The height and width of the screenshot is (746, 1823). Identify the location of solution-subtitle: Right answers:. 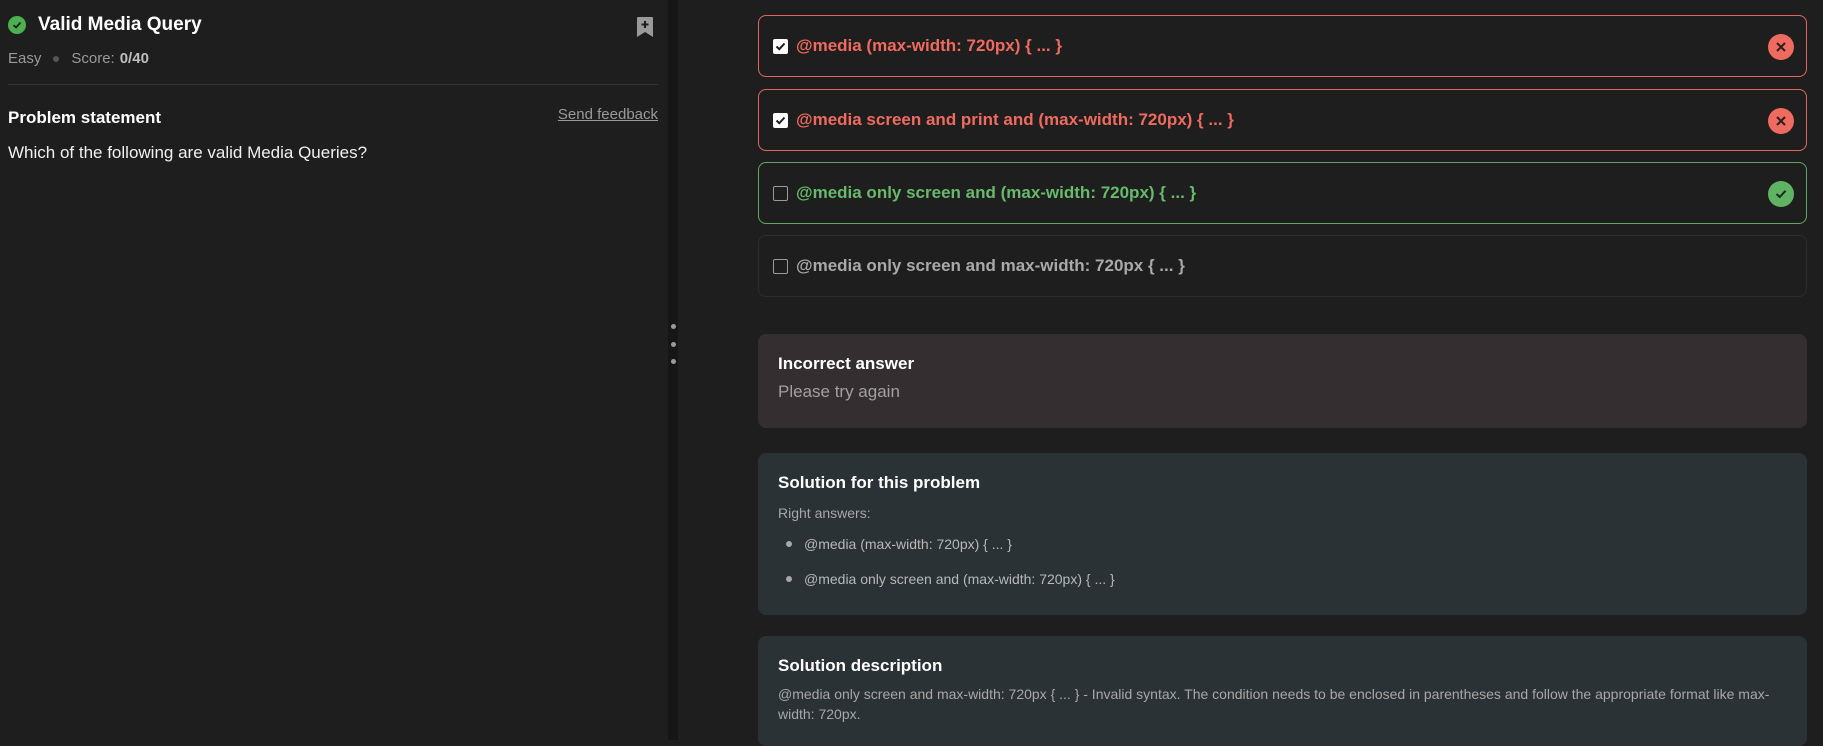
(824, 513).